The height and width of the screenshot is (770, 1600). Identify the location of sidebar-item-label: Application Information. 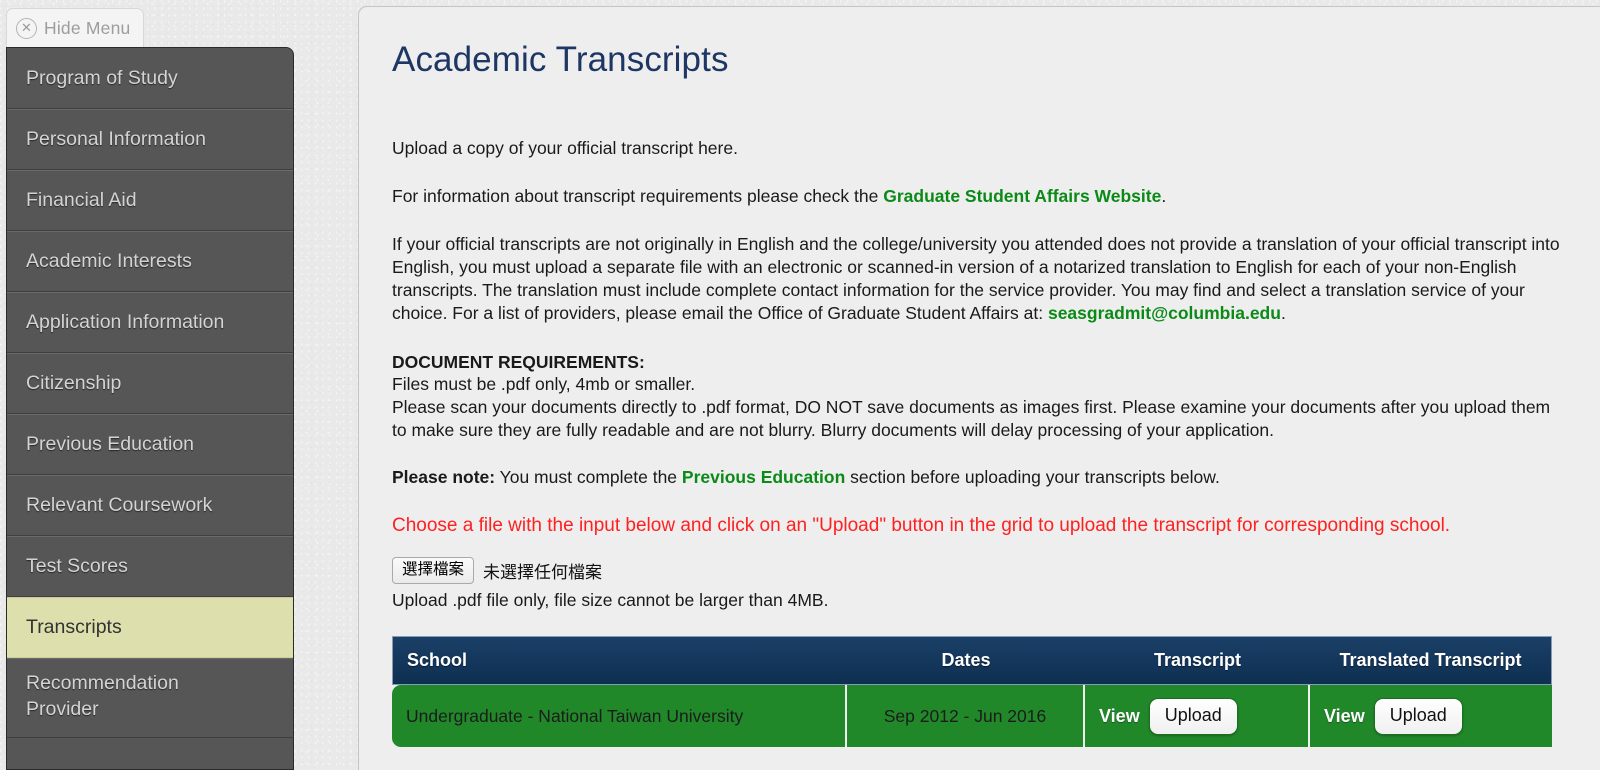
(125, 322).